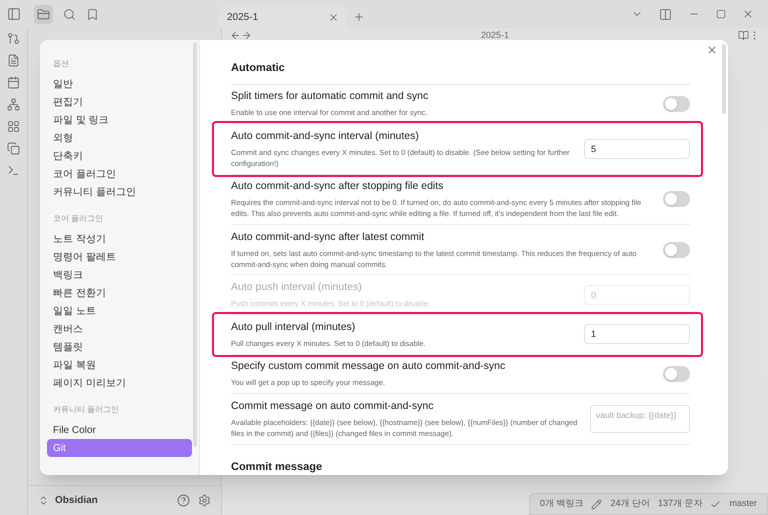 The height and width of the screenshot is (515, 768). What do you see at coordinates (86, 410) in the screenshot?
I see `nav-heading: 커뮤니티 플러그인` at bounding box center [86, 410].